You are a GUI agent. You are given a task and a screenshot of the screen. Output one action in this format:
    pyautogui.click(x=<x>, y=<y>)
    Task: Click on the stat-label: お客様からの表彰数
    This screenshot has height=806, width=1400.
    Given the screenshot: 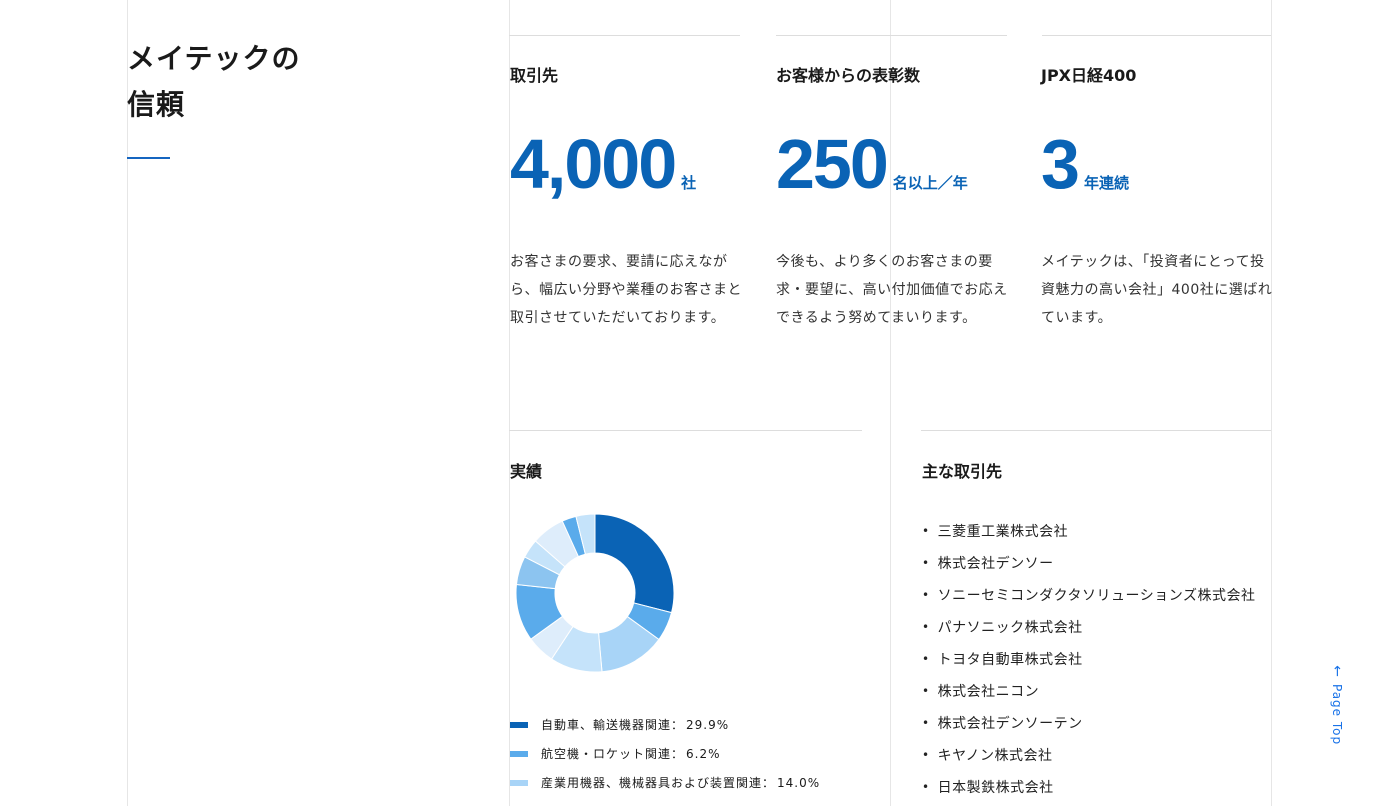 What is the action you would take?
    pyautogui.click(x=848, y=75)
    